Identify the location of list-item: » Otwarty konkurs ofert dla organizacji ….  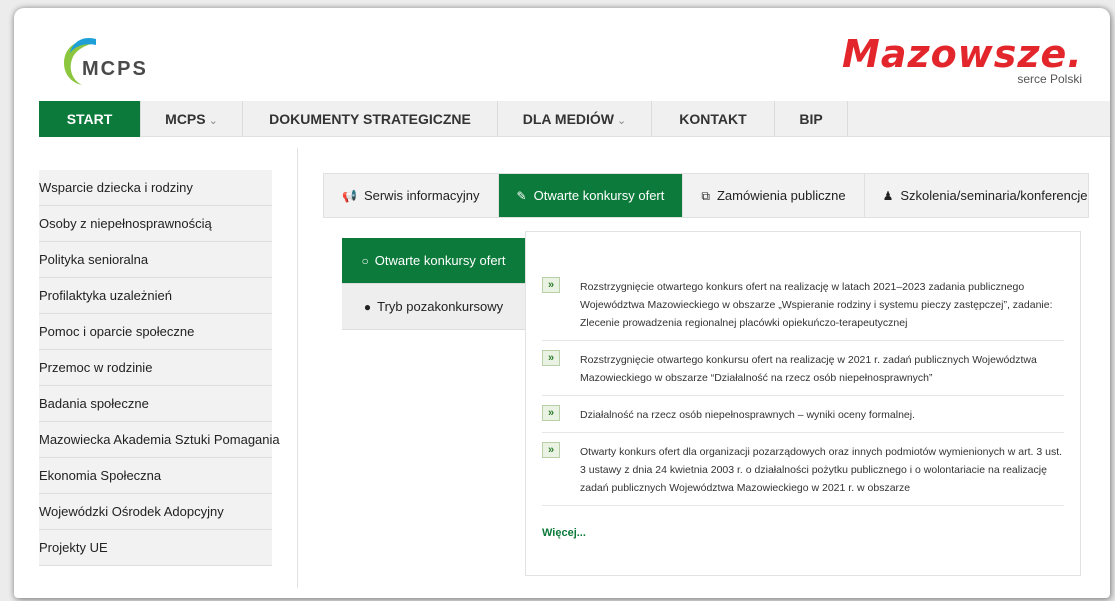
(803, 469).